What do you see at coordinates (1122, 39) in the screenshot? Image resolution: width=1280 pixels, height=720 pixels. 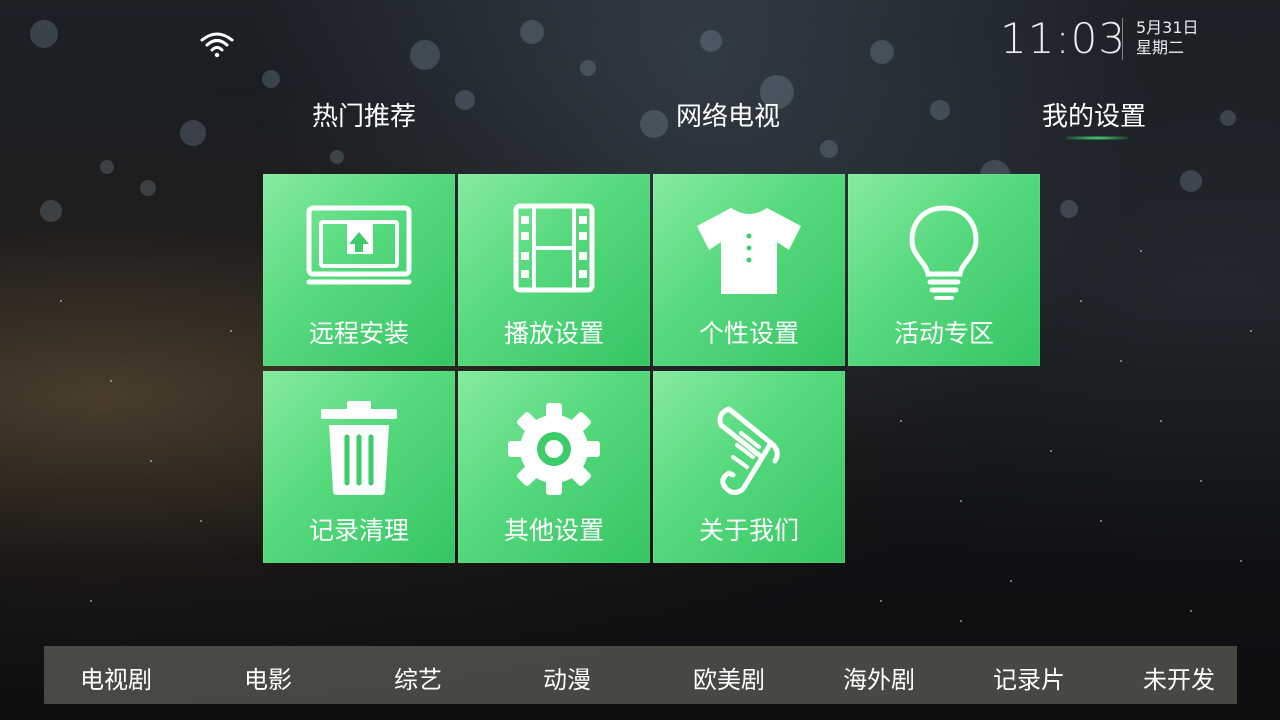 I see `clock-divider` at bounding box center [1122, 39].